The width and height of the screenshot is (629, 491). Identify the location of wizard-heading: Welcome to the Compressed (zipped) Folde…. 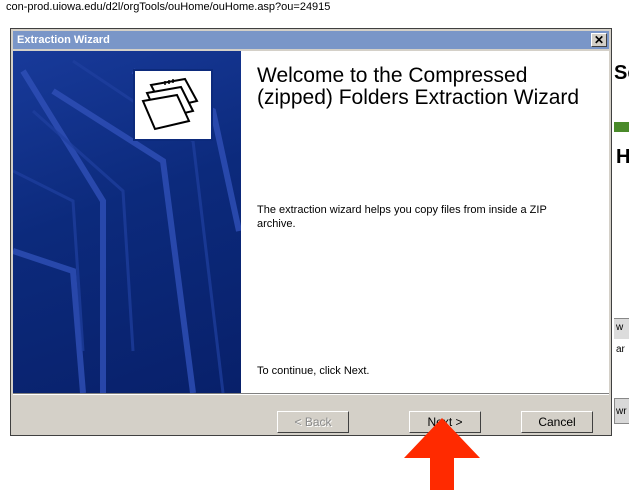
(418, 86).